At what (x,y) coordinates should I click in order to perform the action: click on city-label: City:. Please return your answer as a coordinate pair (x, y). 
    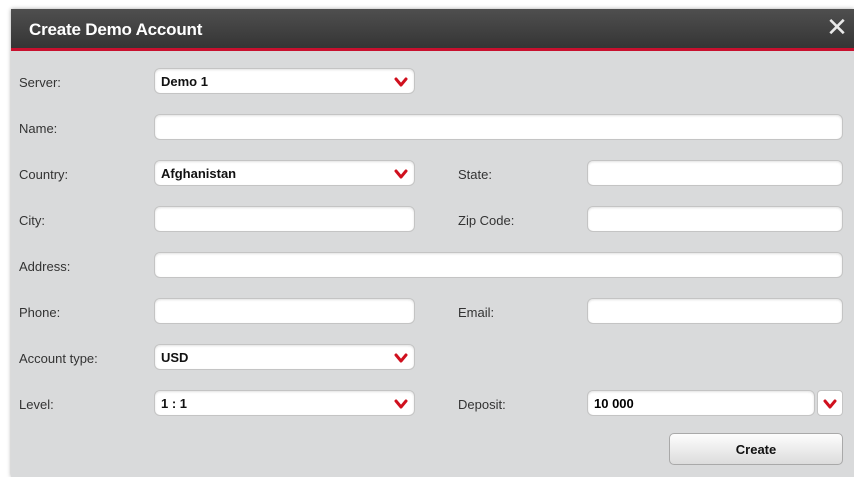
    Looking at the image, I should click on (32, 220).